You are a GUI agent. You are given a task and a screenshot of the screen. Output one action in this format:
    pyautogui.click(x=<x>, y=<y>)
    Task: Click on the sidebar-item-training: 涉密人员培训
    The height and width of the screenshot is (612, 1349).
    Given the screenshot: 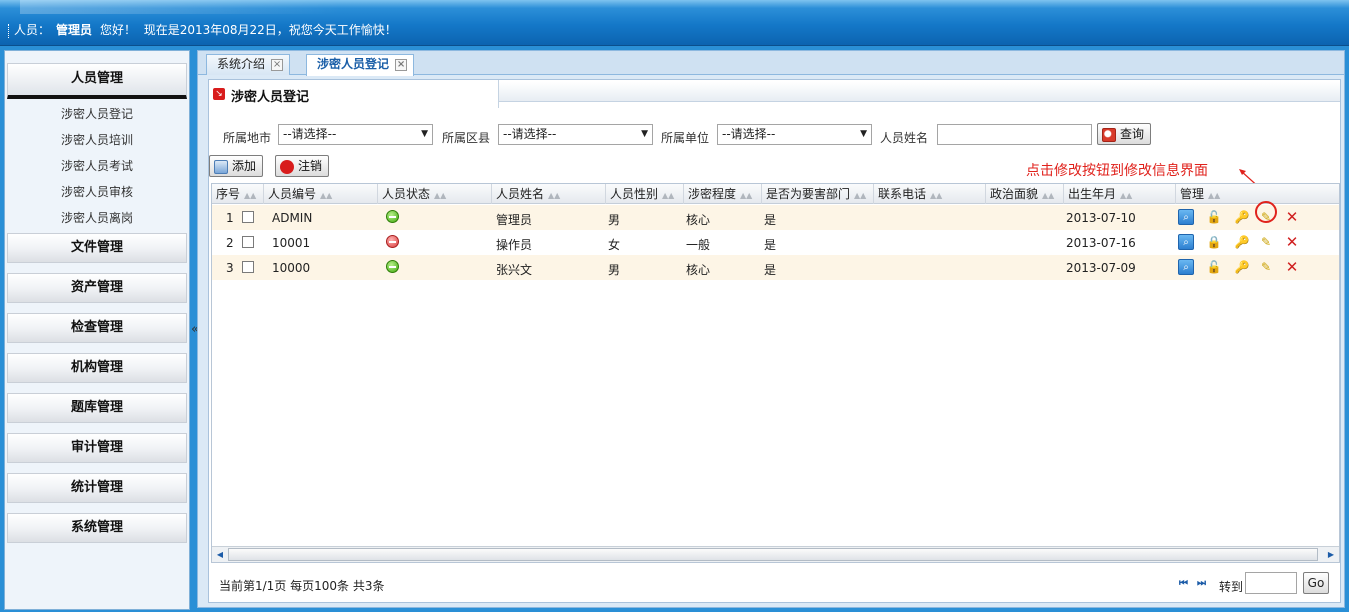 What is the action you would take?
    pyautogui.click(x=97, y=142)
    